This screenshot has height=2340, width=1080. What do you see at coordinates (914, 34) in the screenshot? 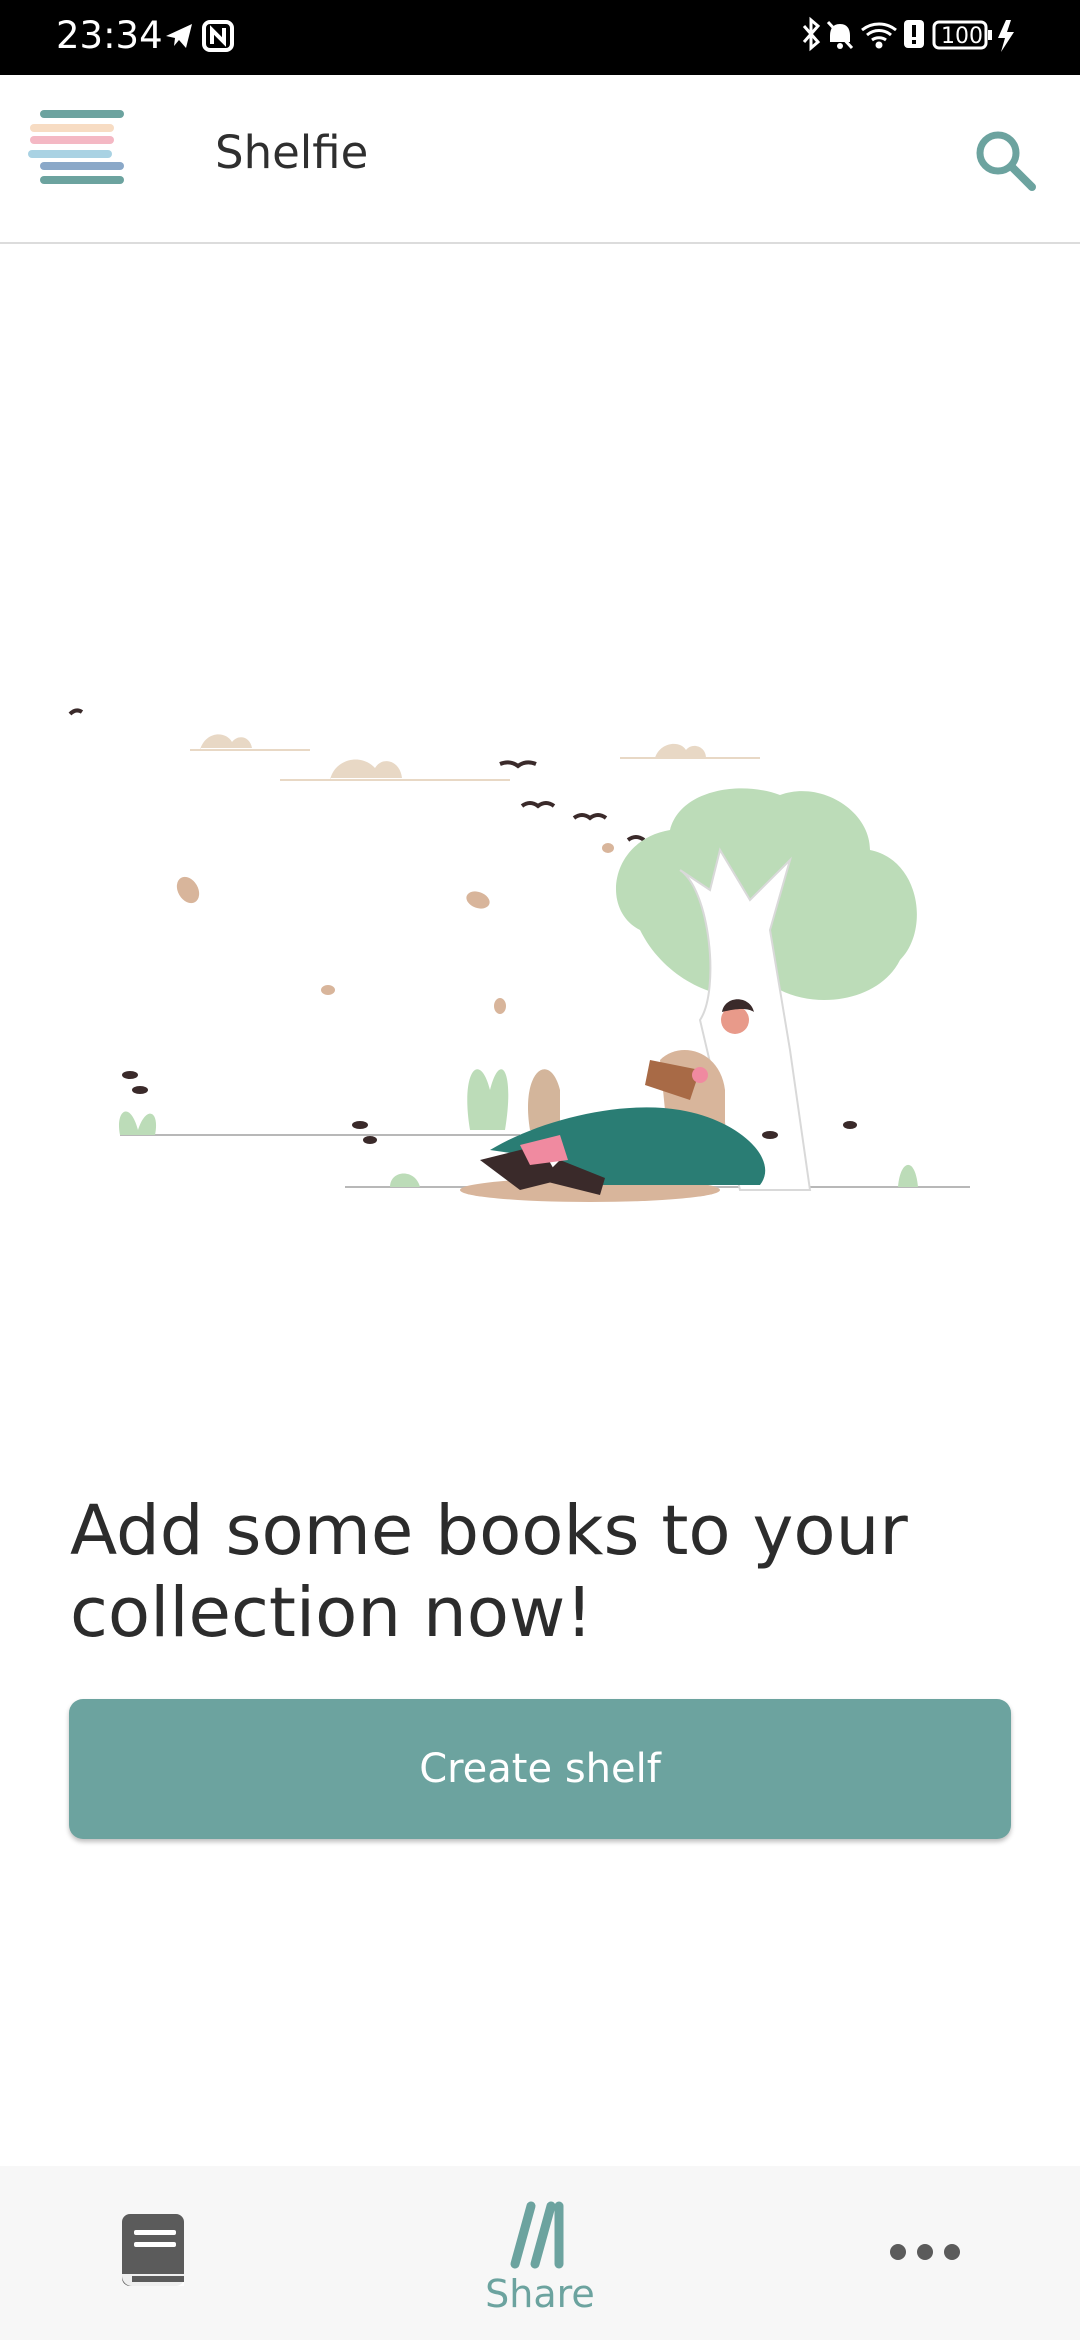
I see `alert-icon` at bounding box center [914, 34].